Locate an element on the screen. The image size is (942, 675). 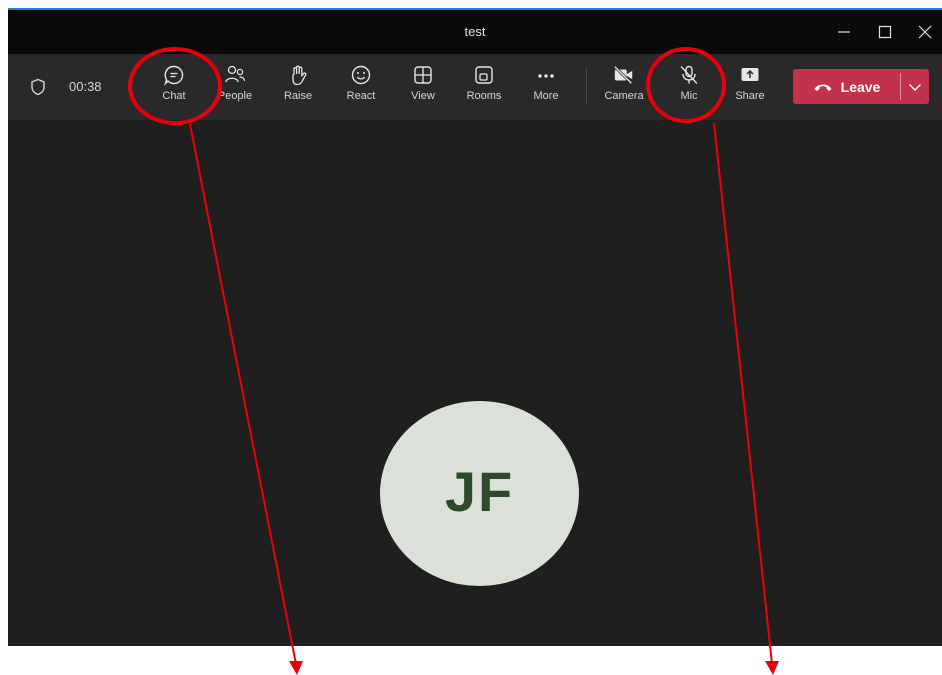
mic-off-icon is located at coordinates (689, 75).